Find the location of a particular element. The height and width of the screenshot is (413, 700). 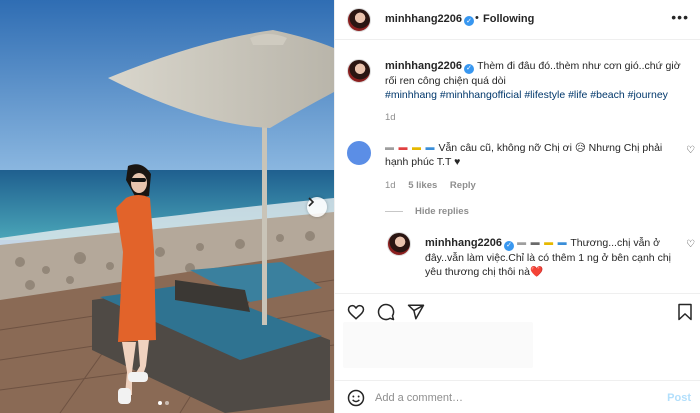

carousel-indicator is located at coordinates (163, 403).